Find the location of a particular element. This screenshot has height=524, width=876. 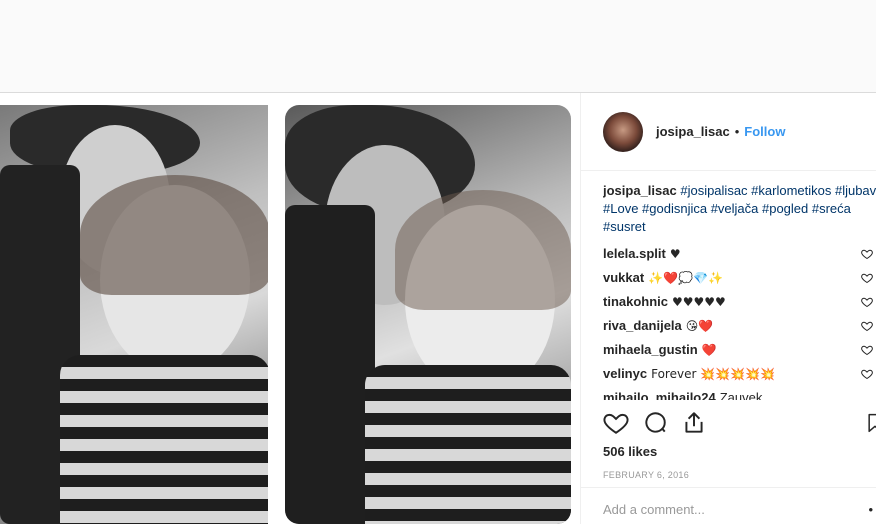

comment-username: lelela.split is located at coordinates (634, 254).